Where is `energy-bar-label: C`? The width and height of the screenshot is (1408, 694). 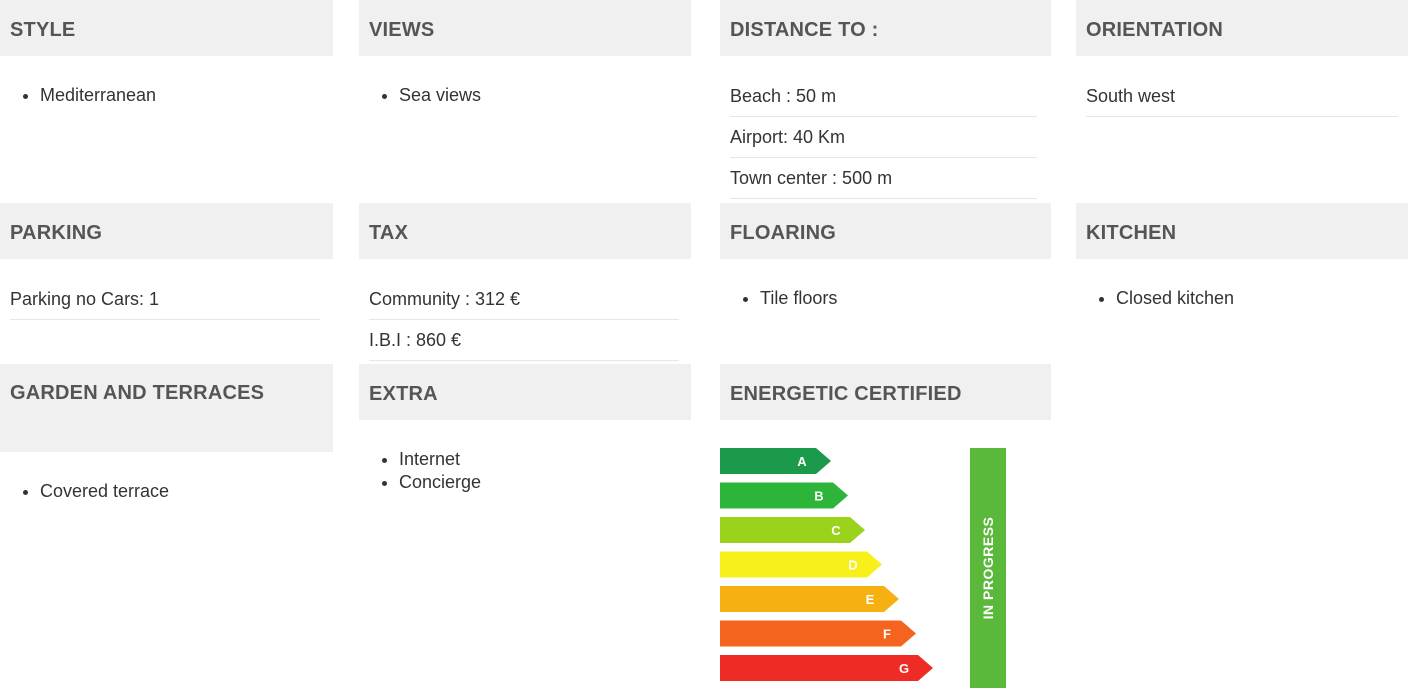
energy-bar-label: C is located at coordinates (836, 530).